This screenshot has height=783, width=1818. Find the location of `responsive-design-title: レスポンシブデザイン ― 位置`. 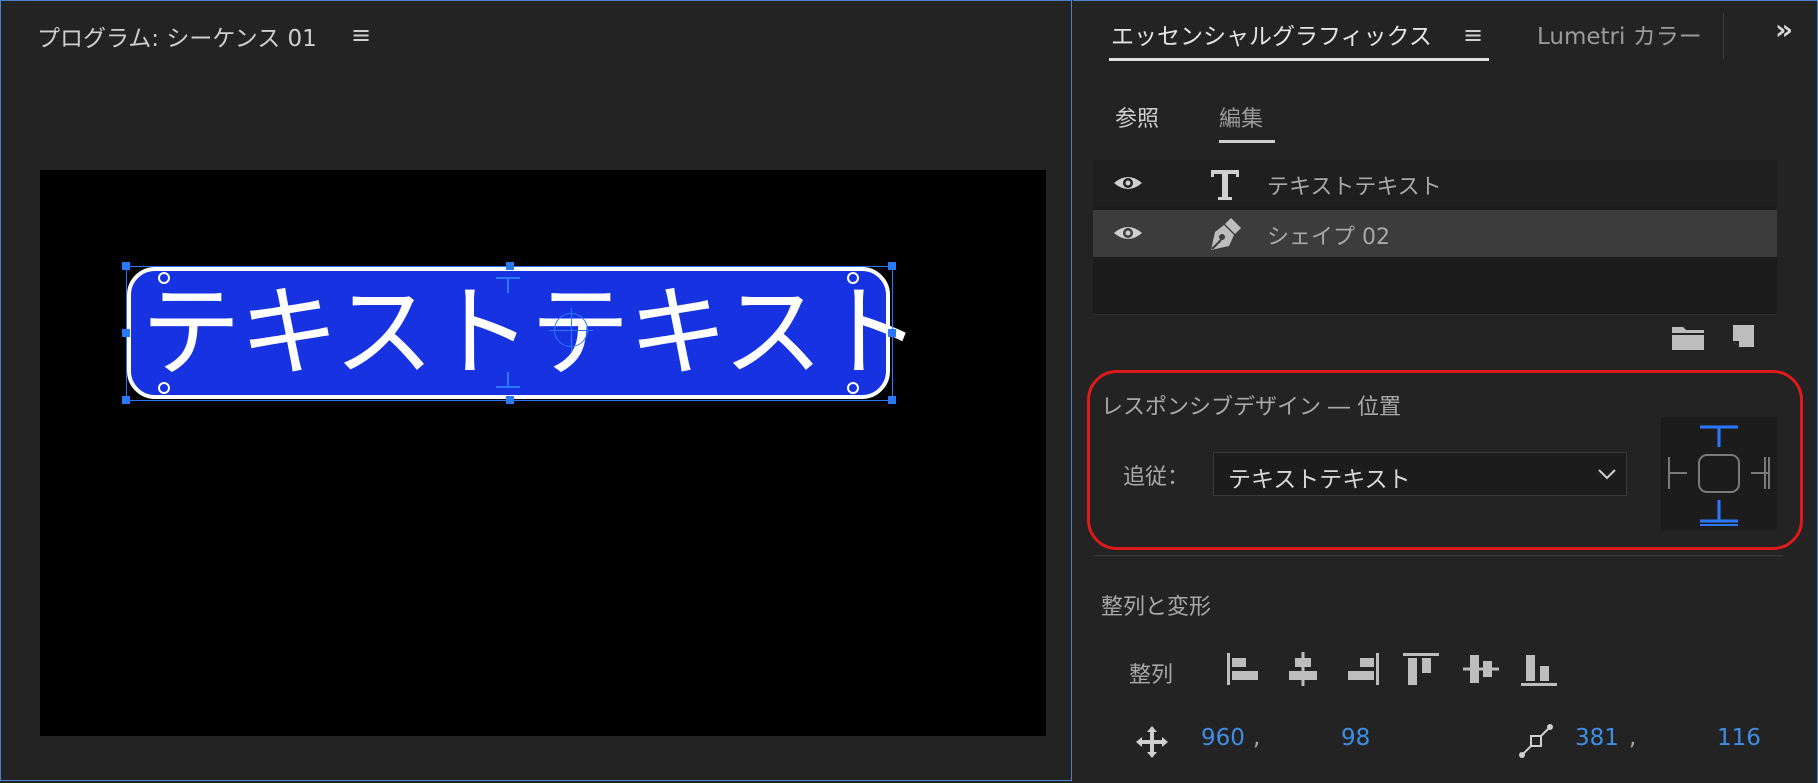

responsive-design-title: レスポンシブデザイン ― 位置 is located at coordinates (1251, 407).